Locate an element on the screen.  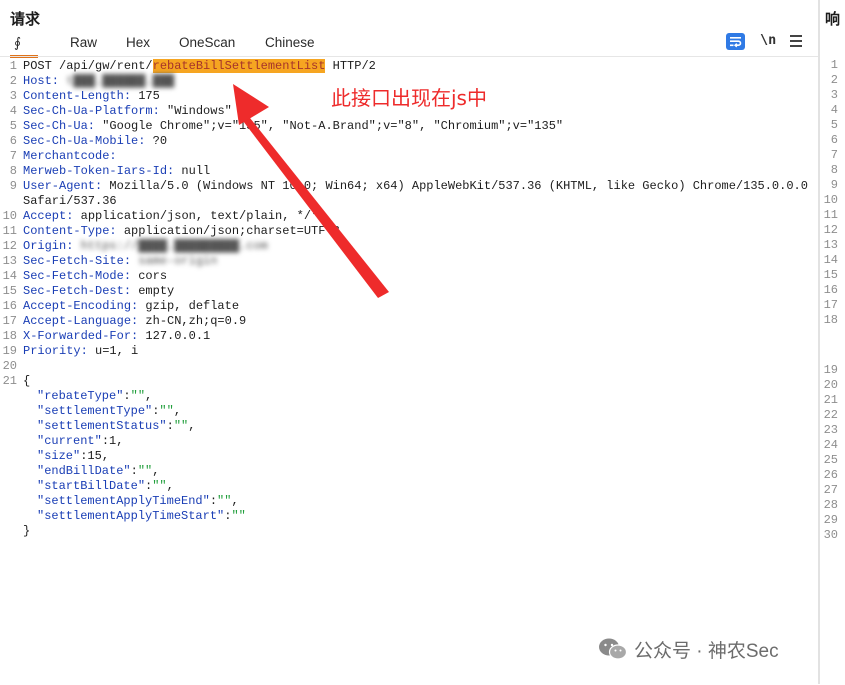
line-content: Origin: https://████.█████████.com is located at coordinates (145, 246).